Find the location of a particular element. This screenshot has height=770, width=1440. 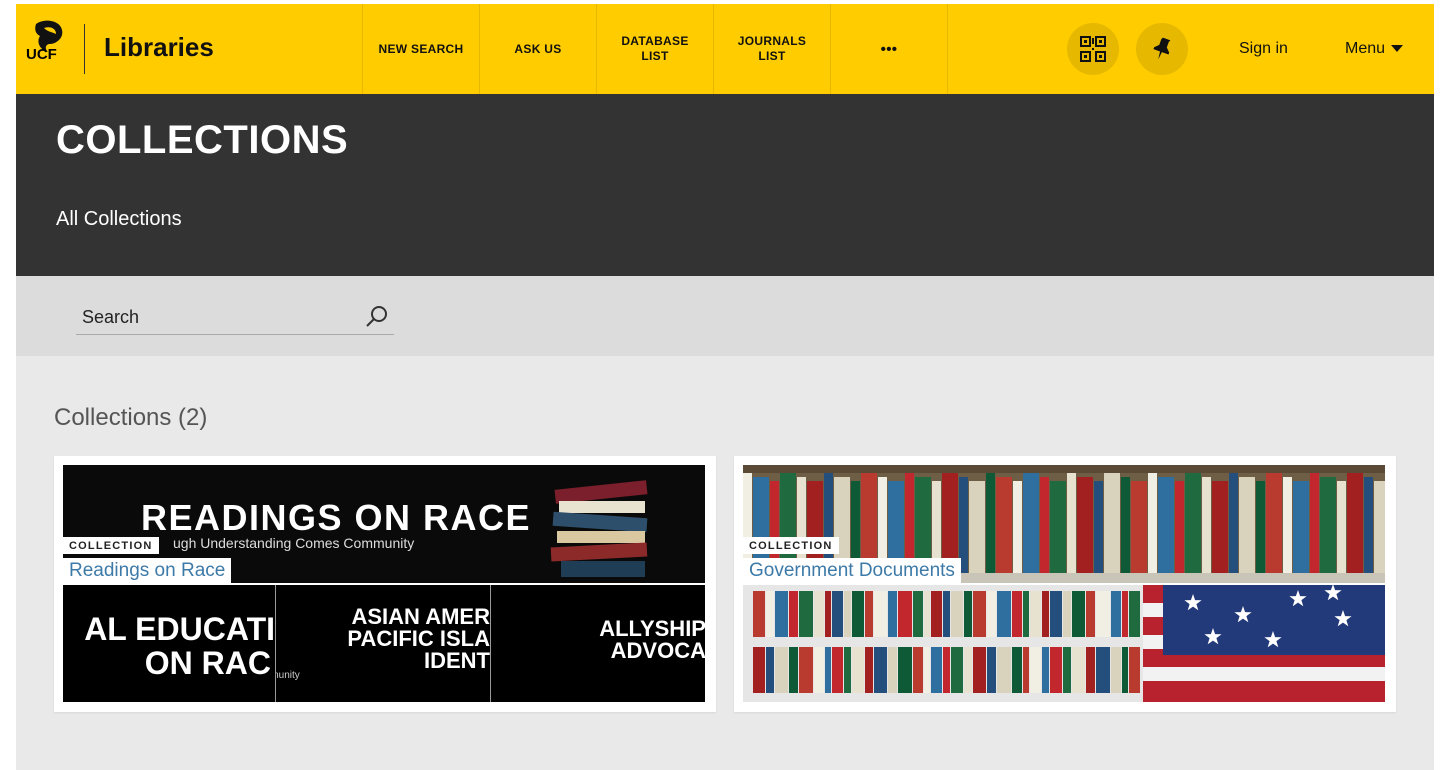

pinned-items-button is located at coordinates (1162, 49).